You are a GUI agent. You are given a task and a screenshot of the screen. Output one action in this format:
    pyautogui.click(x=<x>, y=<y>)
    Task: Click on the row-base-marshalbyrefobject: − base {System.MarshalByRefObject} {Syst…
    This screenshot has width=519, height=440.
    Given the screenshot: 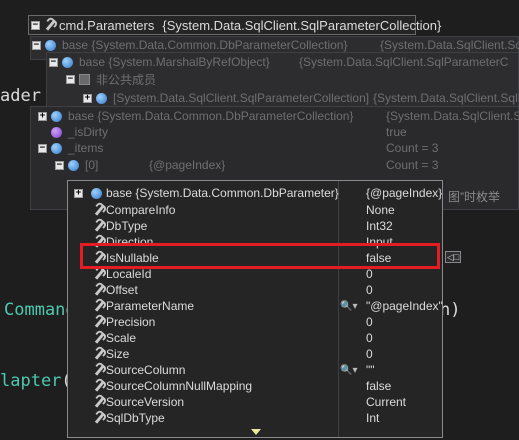 What is the action you would take?
    pyautogui.click(x=284, y=62)
    